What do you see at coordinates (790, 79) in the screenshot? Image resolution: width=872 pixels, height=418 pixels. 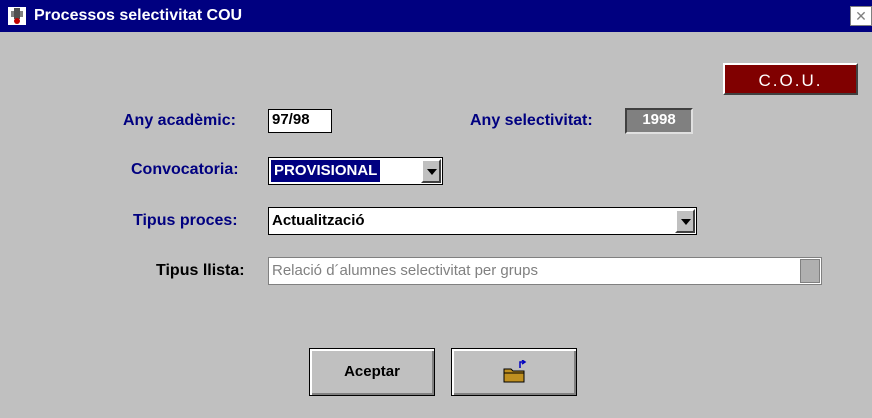 I see `cou-badge: C.O.U.` at bounding box center [790, 79].